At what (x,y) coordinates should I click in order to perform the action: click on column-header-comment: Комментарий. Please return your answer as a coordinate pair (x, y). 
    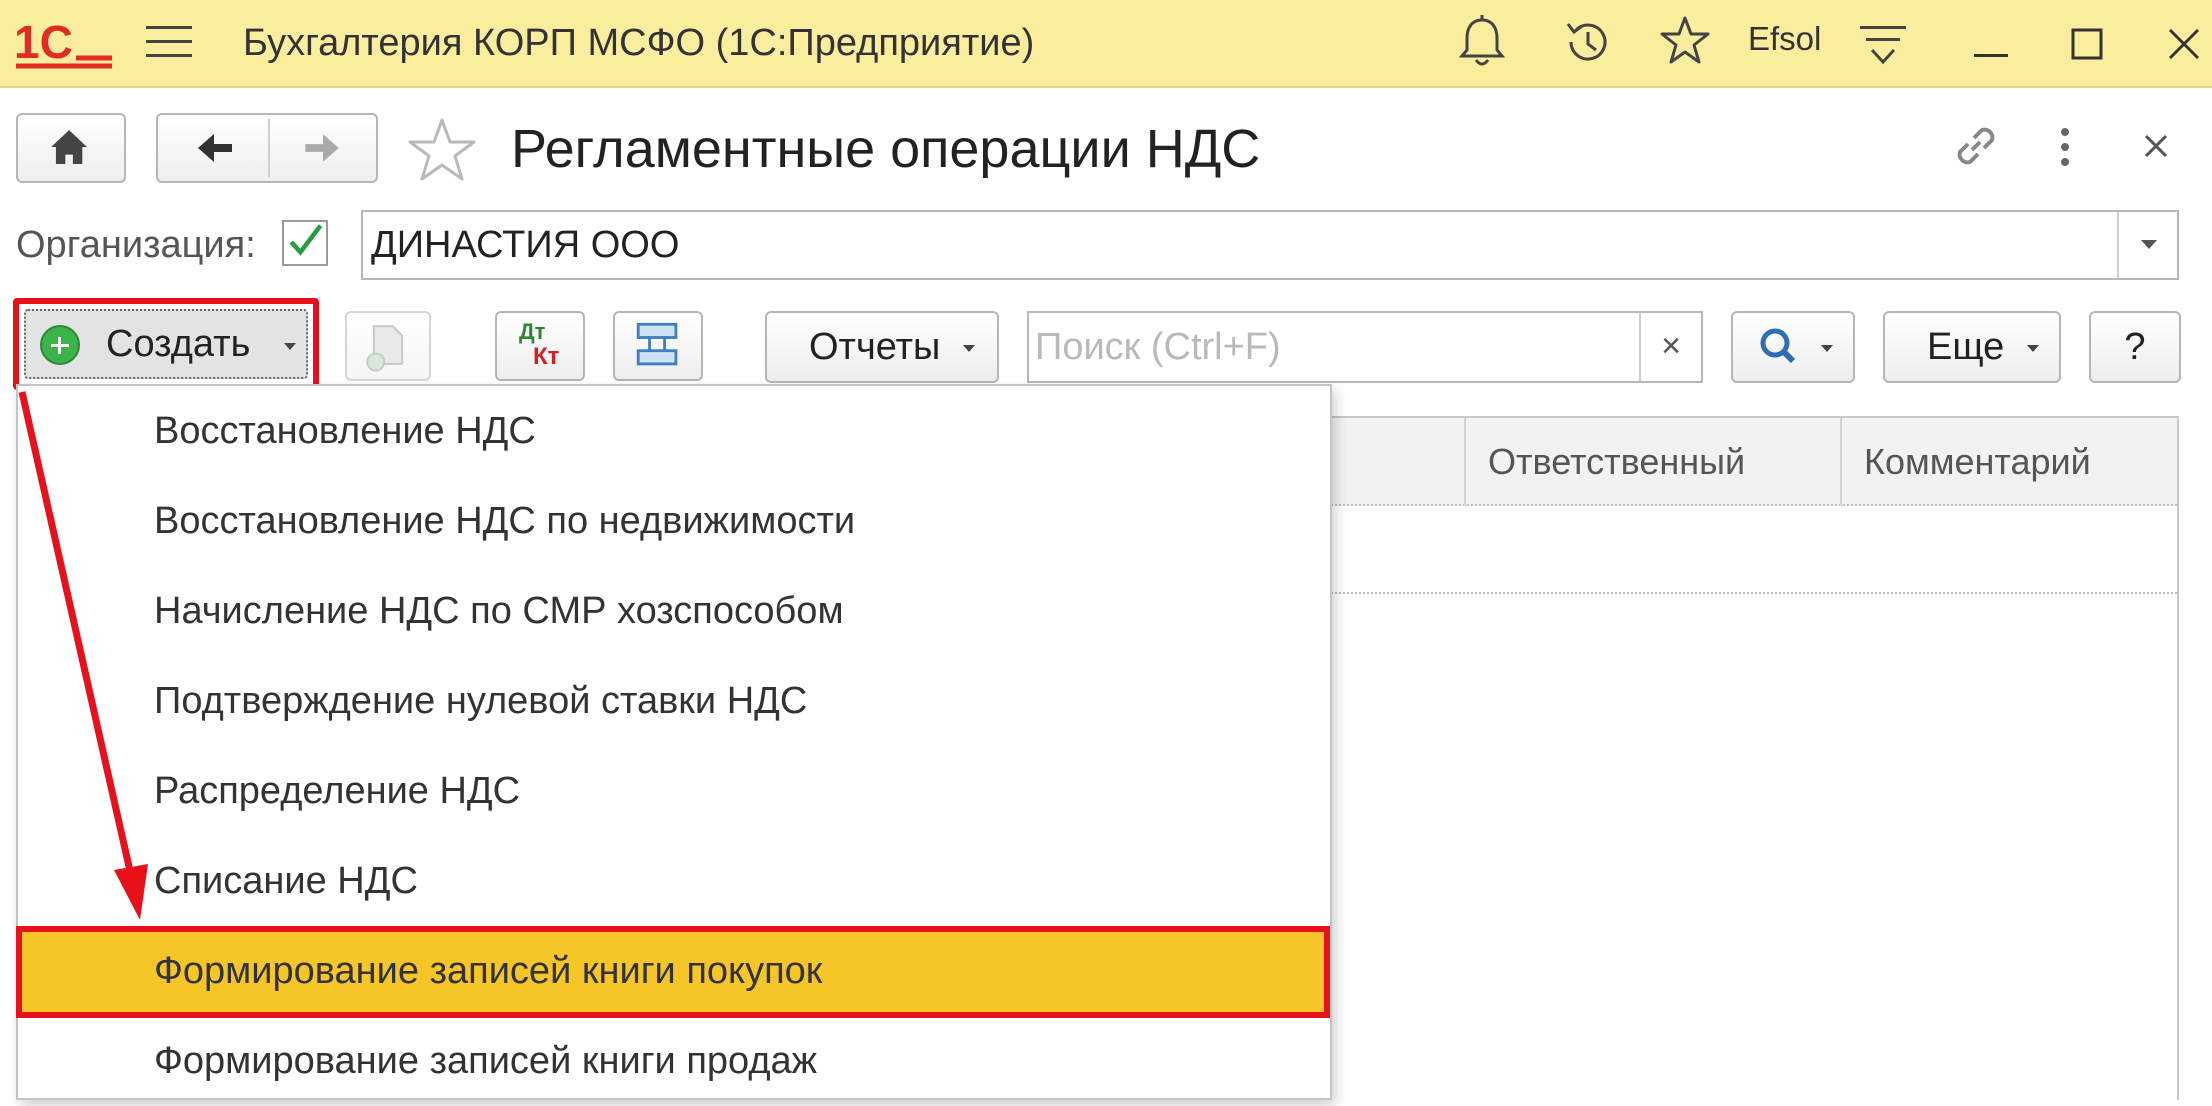
    Looking at the image, I should click on (2010, 462).